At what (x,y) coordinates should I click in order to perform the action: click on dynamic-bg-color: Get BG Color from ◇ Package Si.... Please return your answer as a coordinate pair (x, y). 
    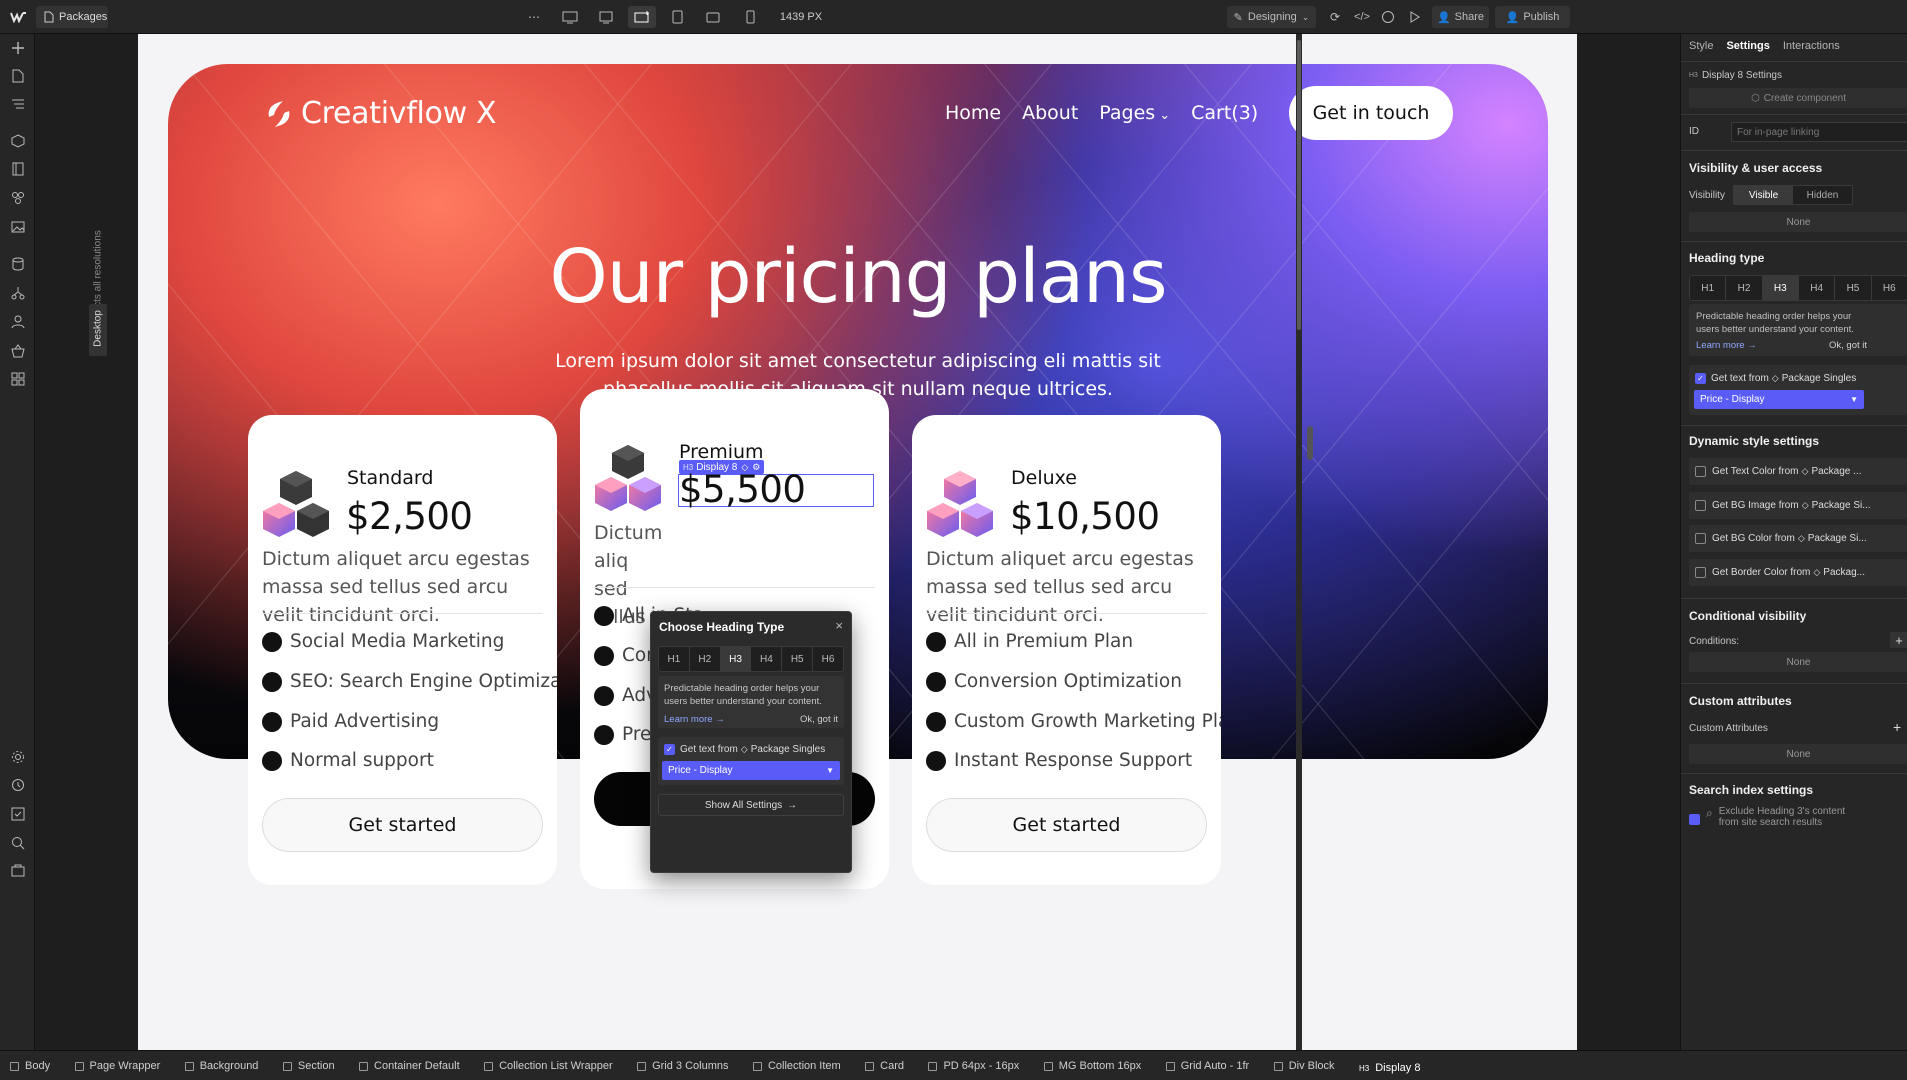
    Looking at the image, I should click on (1798, 538).